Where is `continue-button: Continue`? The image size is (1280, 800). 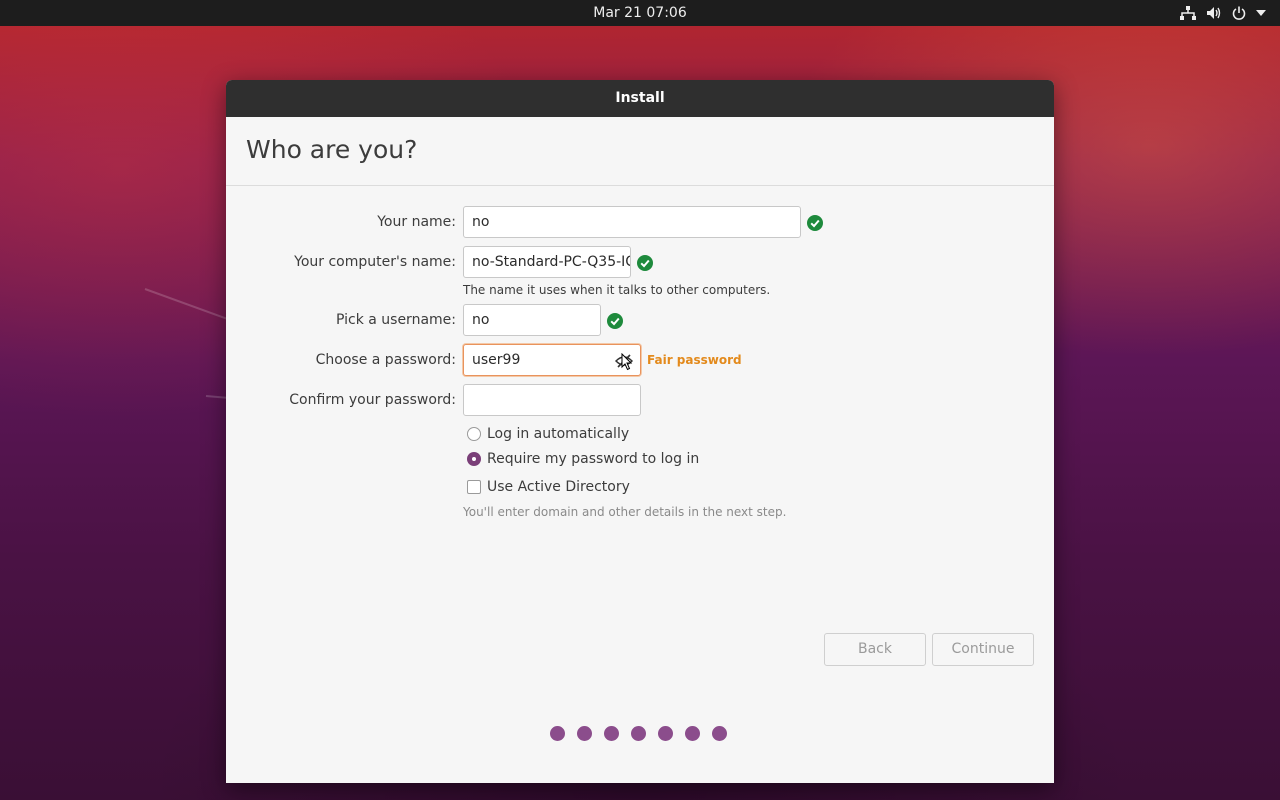
continue-button: Continue is located at coordinates (983, 649).